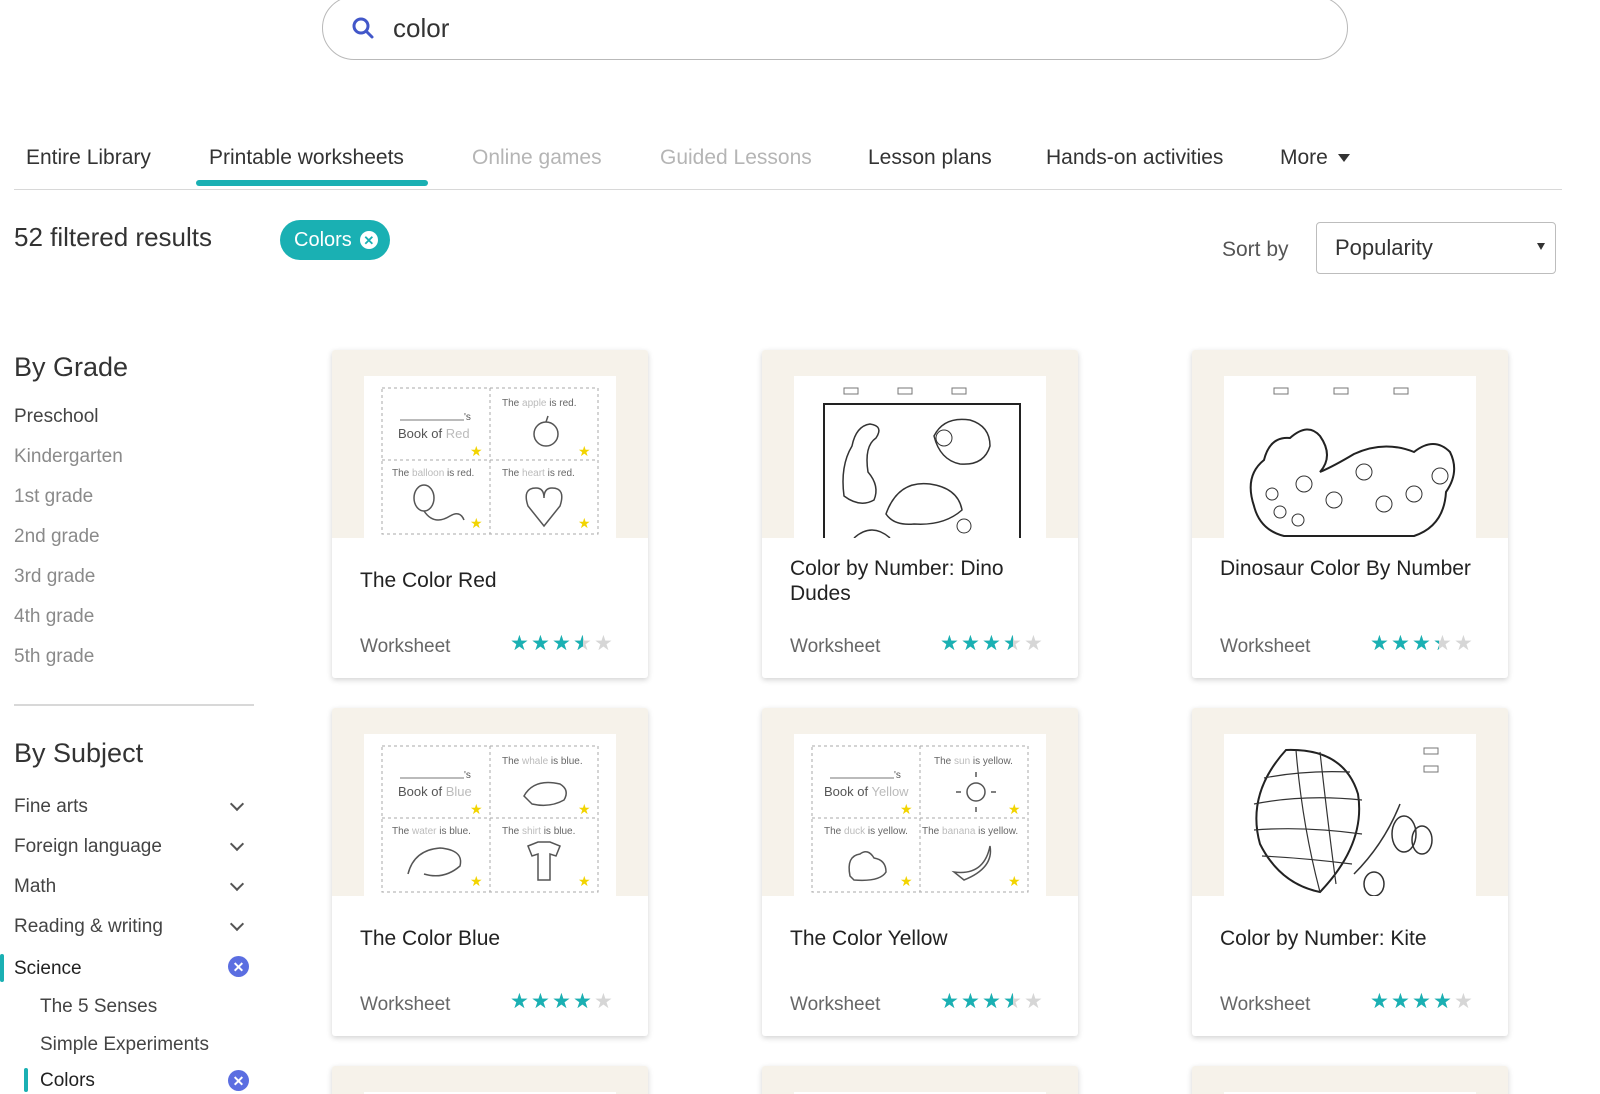 This screenshot has width=1600, height=1094. What do you see at coordinates (421, 28) in the screenshot?
I see `search-input: color` at bounding box center [421, 28].